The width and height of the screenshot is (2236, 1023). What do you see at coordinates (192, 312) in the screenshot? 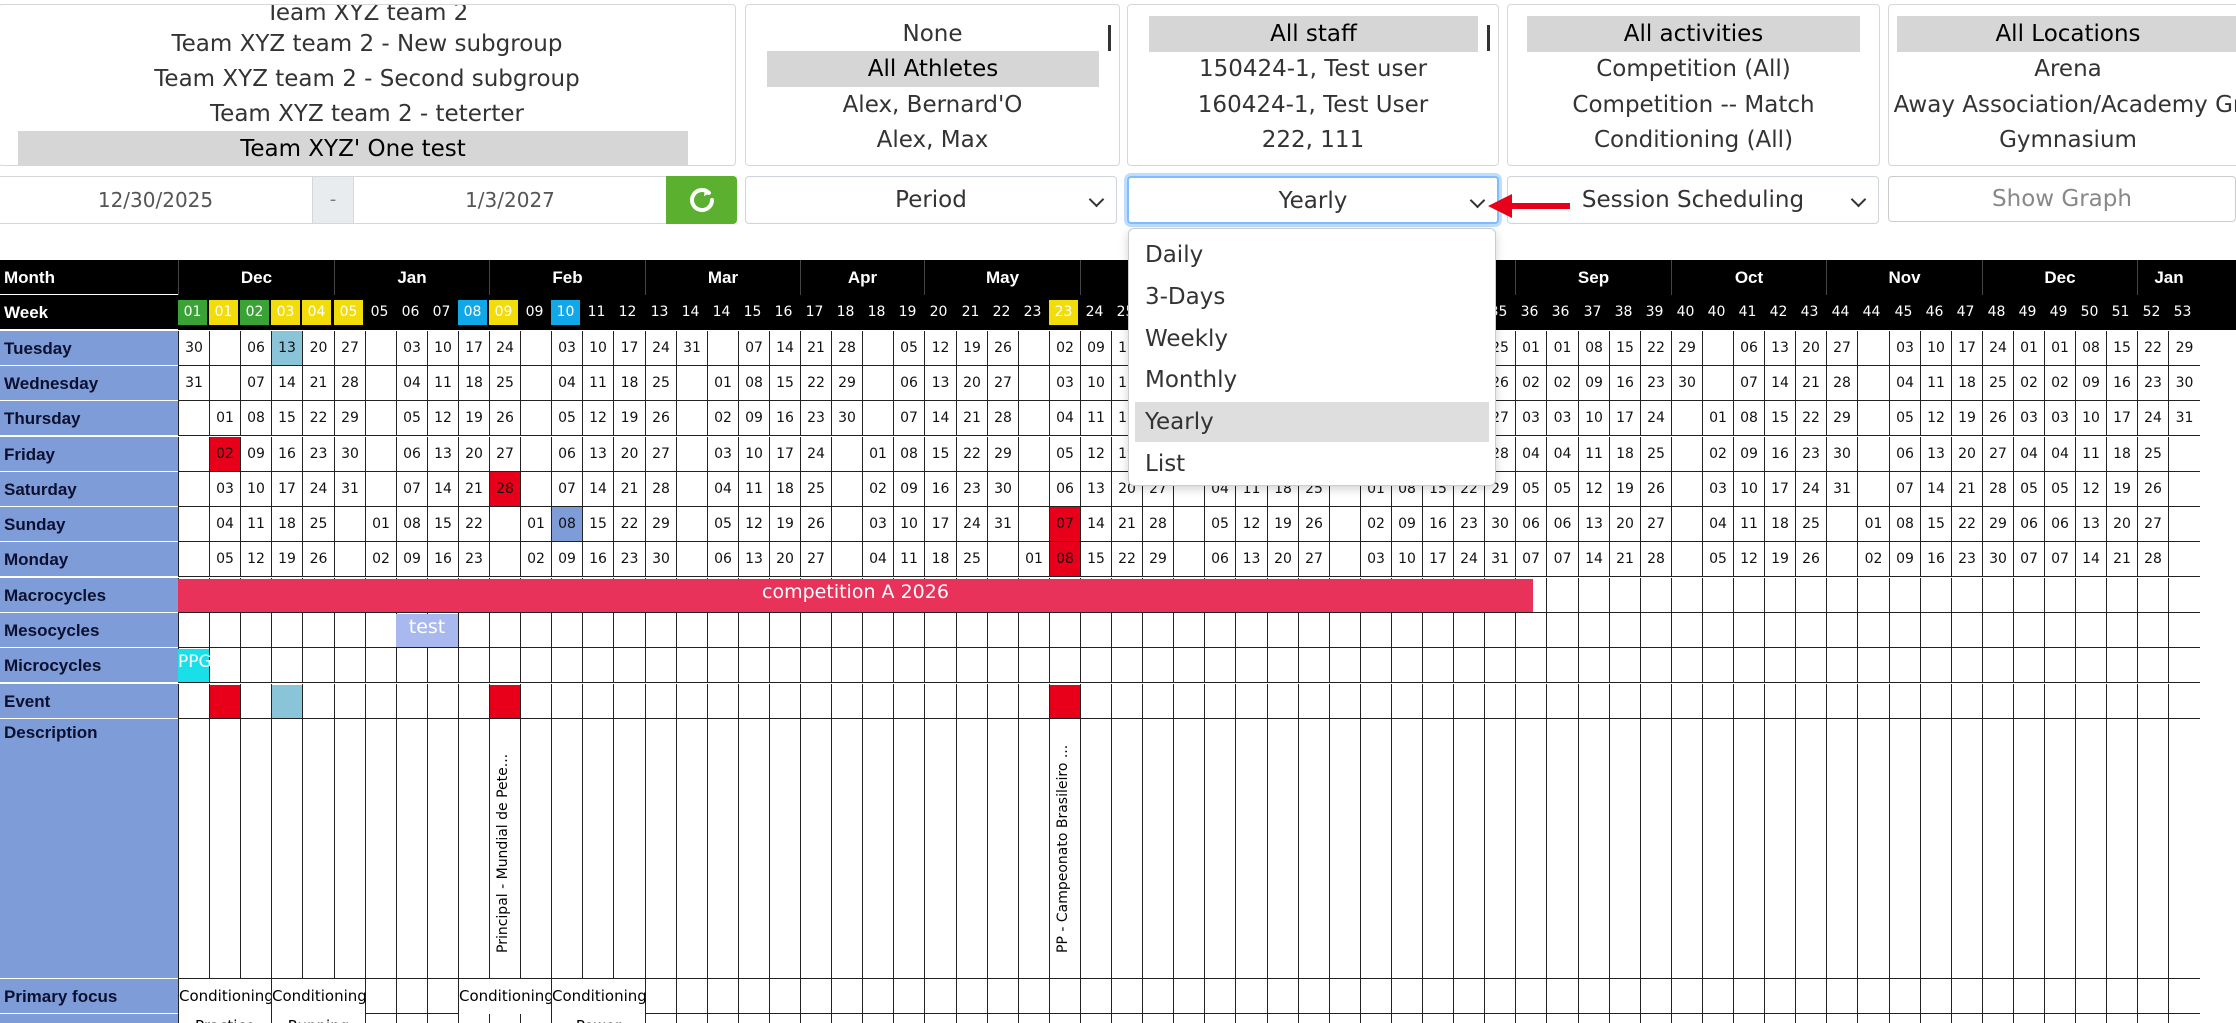
I see `week-number: 01` at bounding box center [192, 312].